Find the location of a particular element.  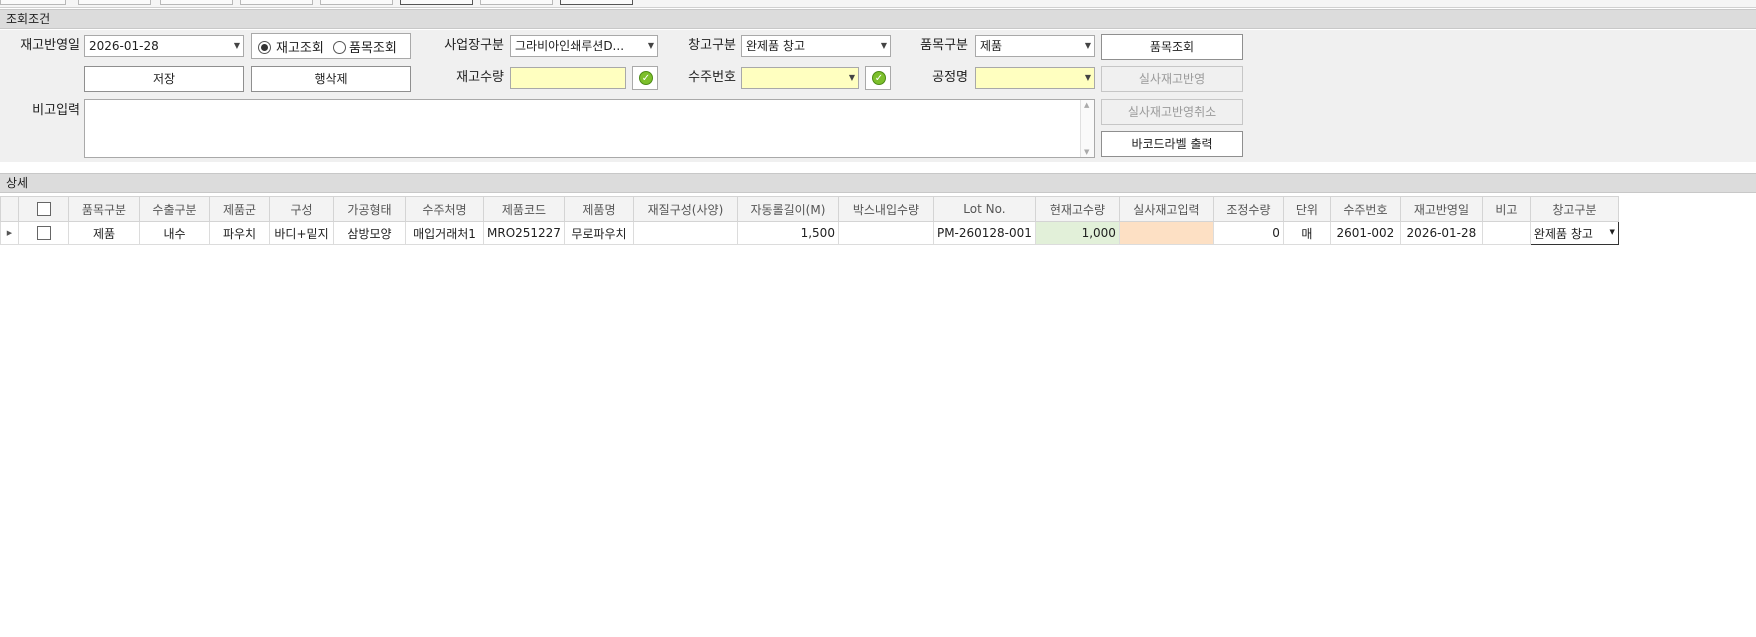

date-picker: 2026-01-28 ▼ is located at coordinates (164, 46).